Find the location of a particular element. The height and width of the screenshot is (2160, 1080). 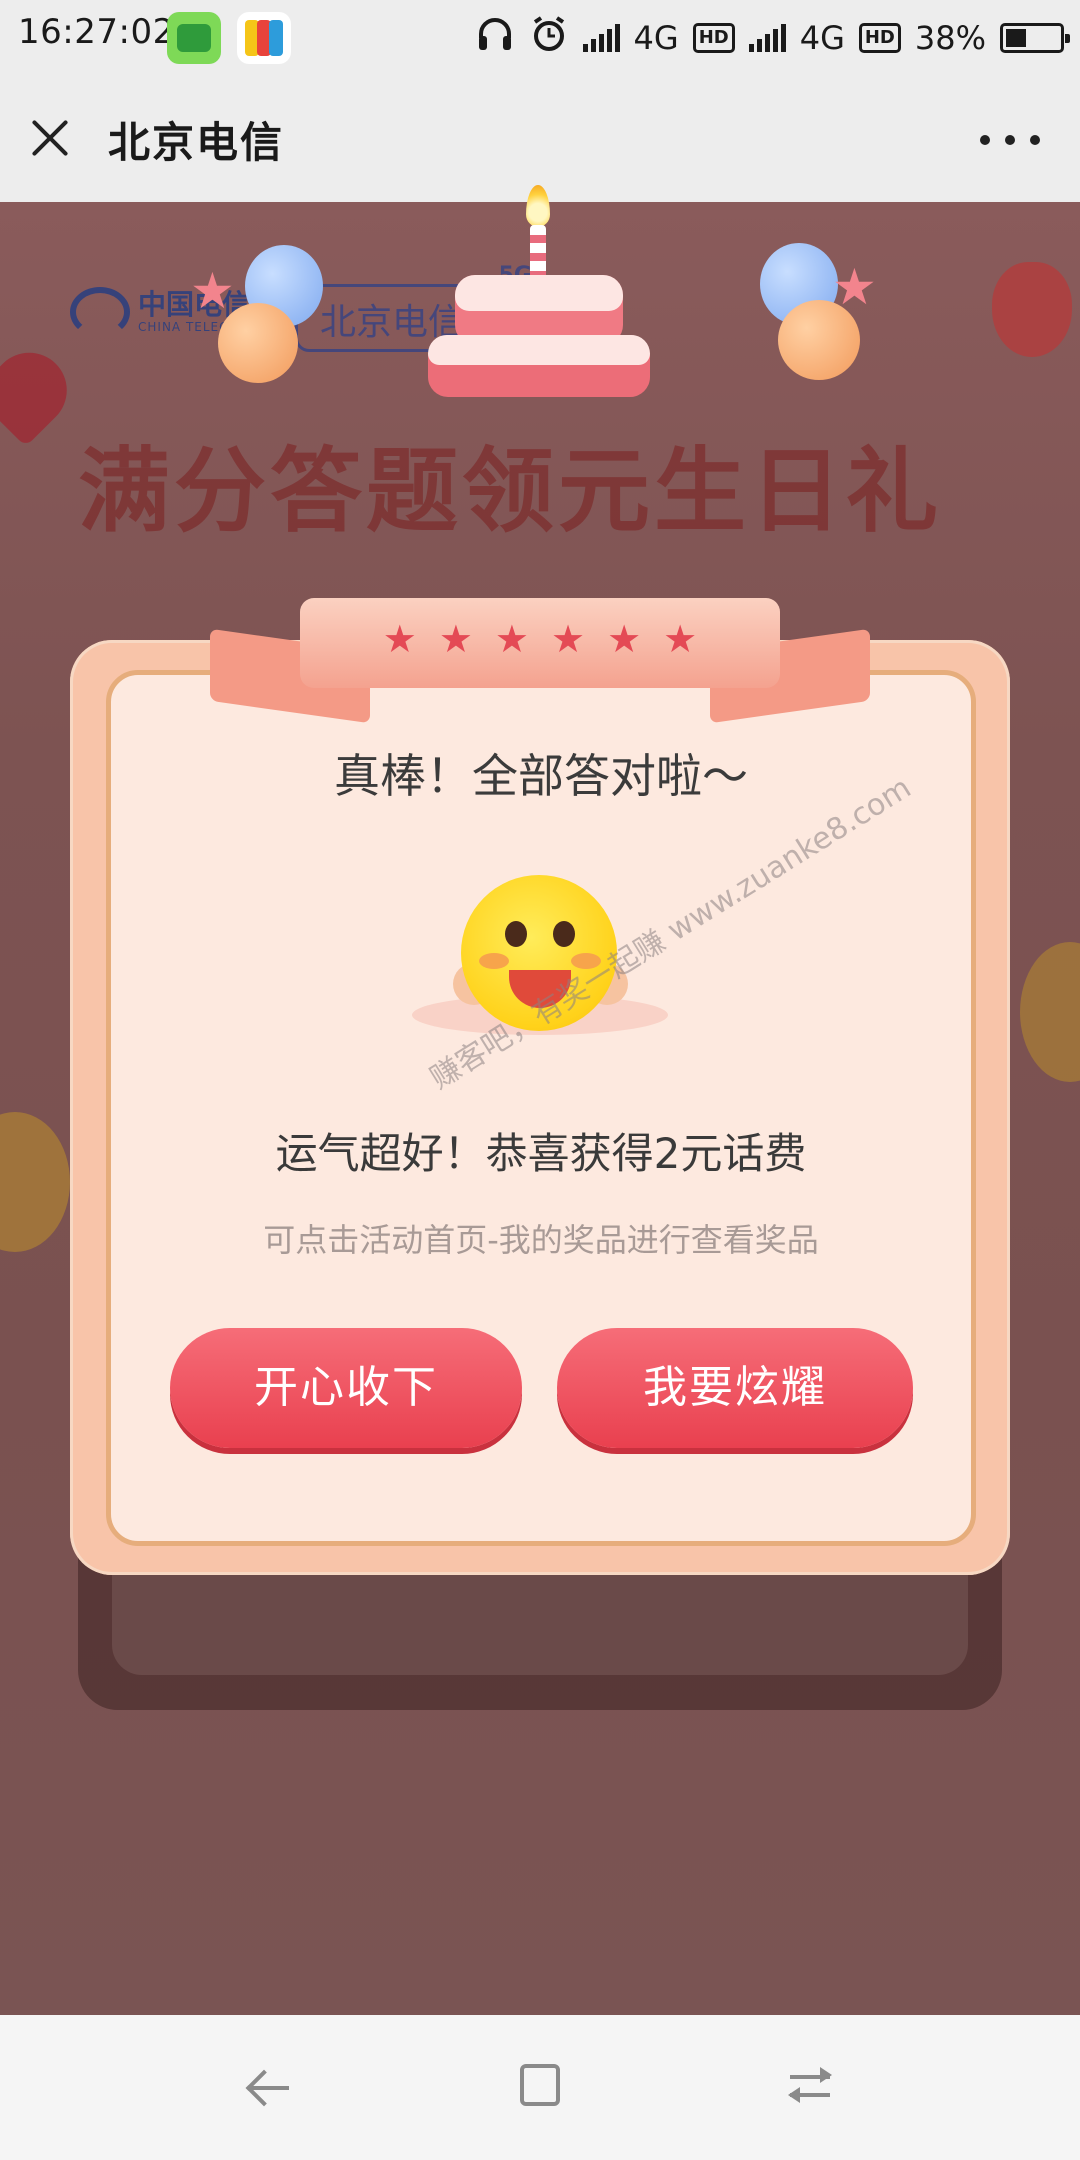

home-icon is located at coordinates (540, 2085).